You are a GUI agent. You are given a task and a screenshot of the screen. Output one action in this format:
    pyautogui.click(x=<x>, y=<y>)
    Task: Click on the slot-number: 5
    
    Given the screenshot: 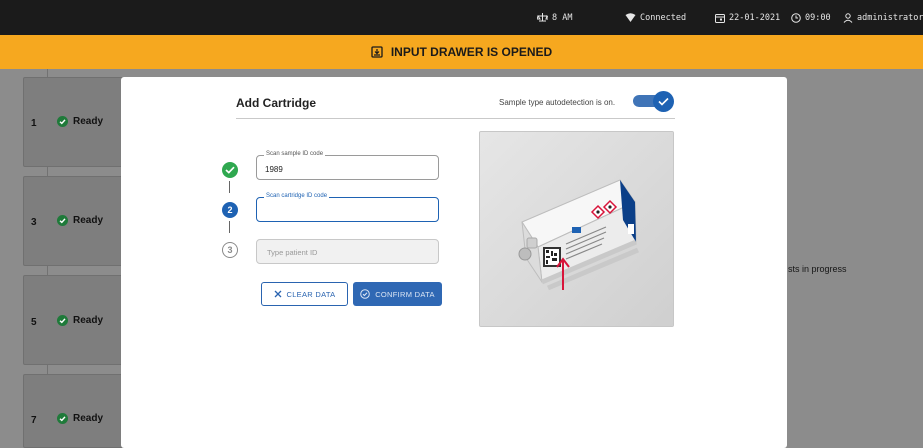 What is the action you would take?
    pyautogui.click(x=34, y=322)
    